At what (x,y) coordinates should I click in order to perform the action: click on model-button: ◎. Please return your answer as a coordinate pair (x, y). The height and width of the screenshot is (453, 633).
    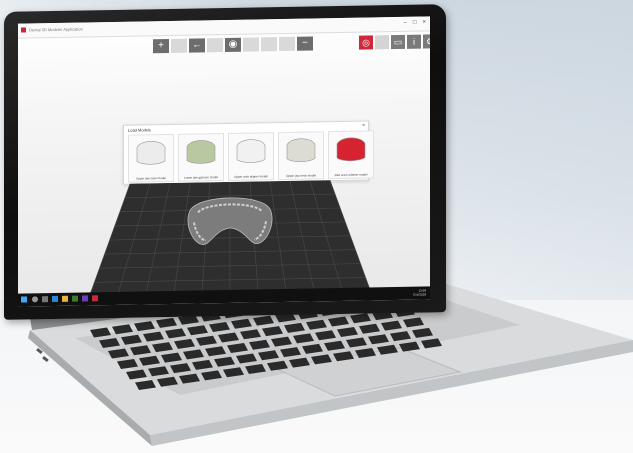
    Looking at the image, I should click on (366, 42).